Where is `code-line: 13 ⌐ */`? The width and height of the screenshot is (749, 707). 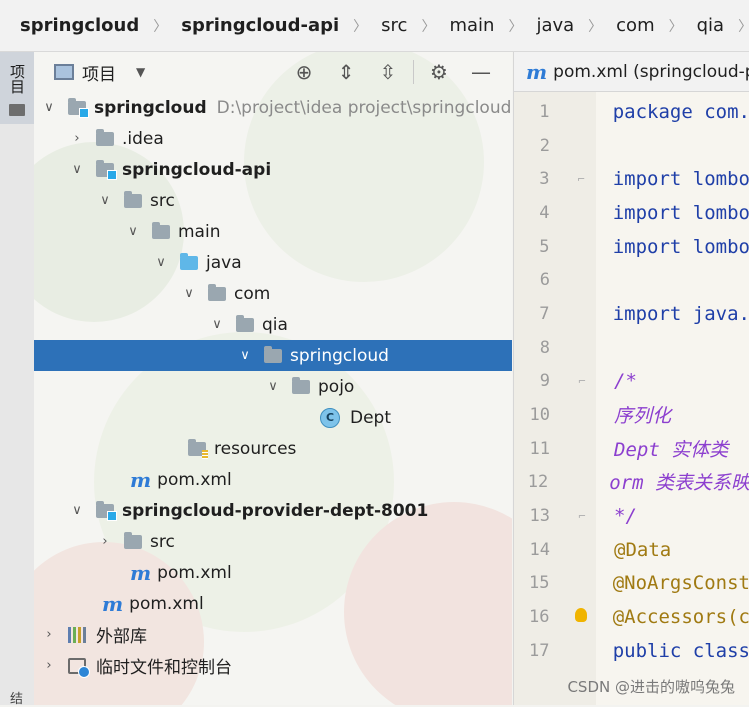 code-line: 13 ⌐ */ is located at coordinates (583, 515).